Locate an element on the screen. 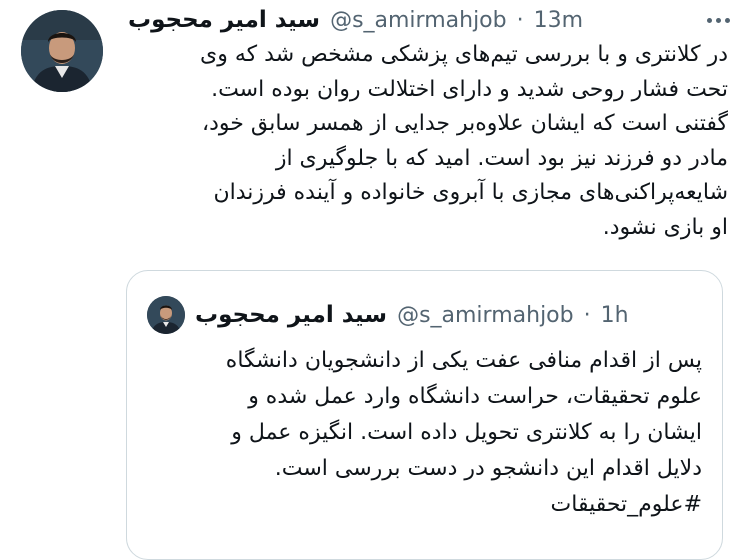 This screenshot has width=750, height=560. quoted-author-avatar is located at coordinates (166, 315).